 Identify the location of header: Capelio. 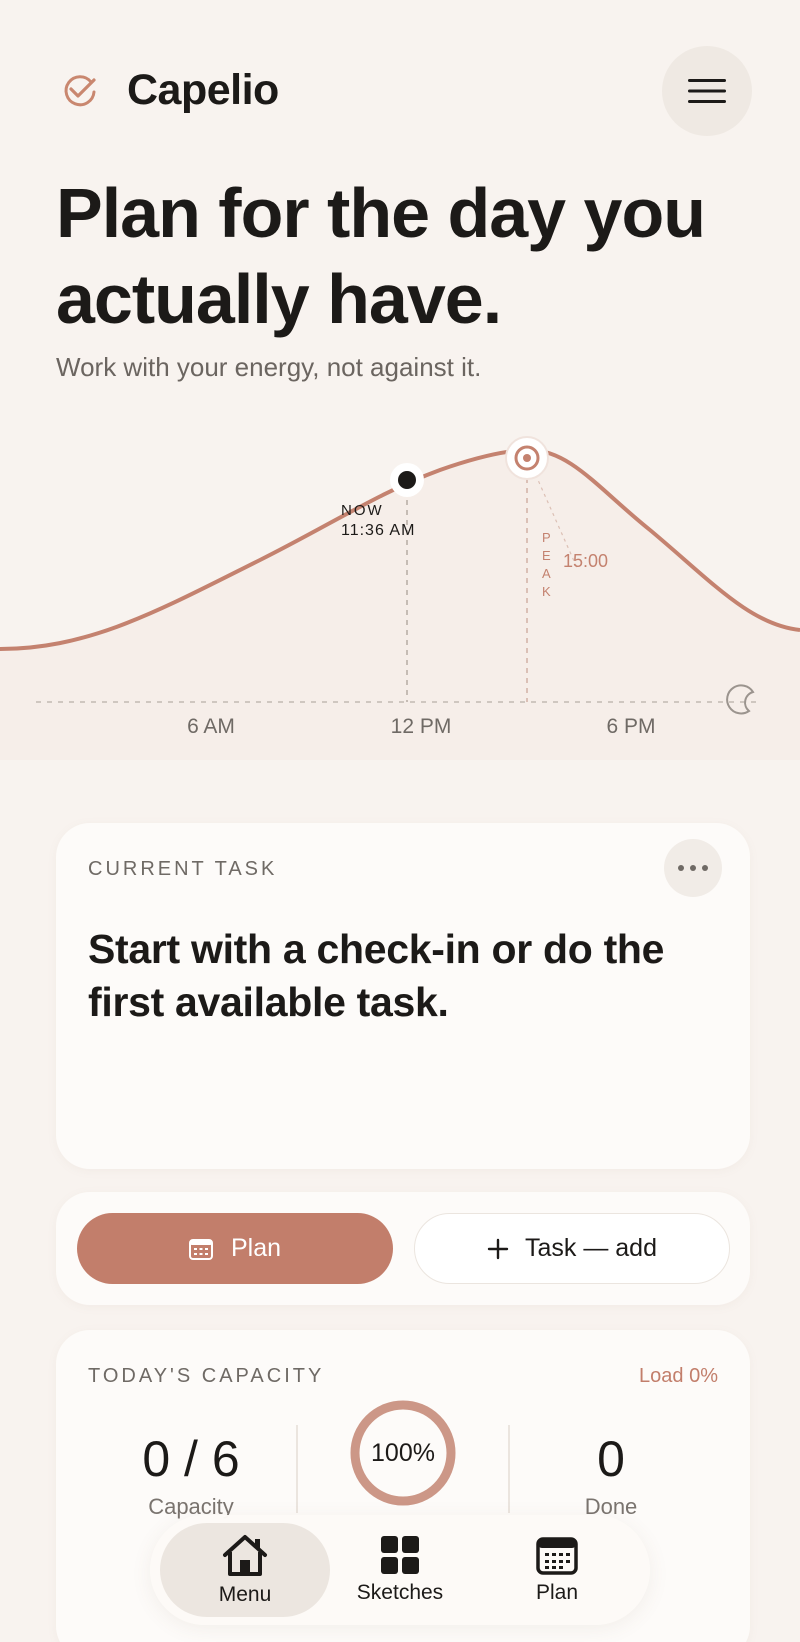
(400, 90).